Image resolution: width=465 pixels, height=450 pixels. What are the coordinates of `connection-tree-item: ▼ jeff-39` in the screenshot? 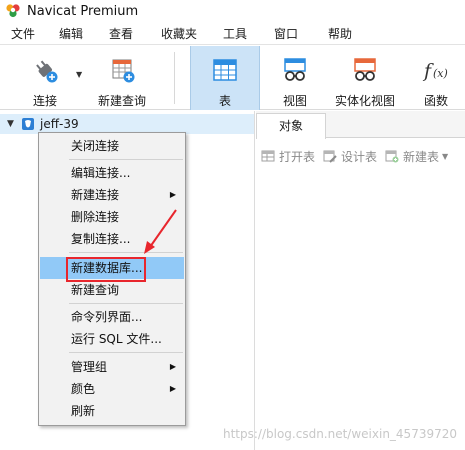 It's located at (127, 124).